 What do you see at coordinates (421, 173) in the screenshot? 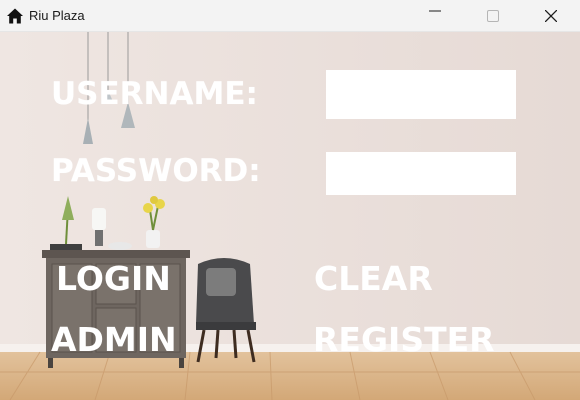
I see `password-input` at bounding box center [421, 173].